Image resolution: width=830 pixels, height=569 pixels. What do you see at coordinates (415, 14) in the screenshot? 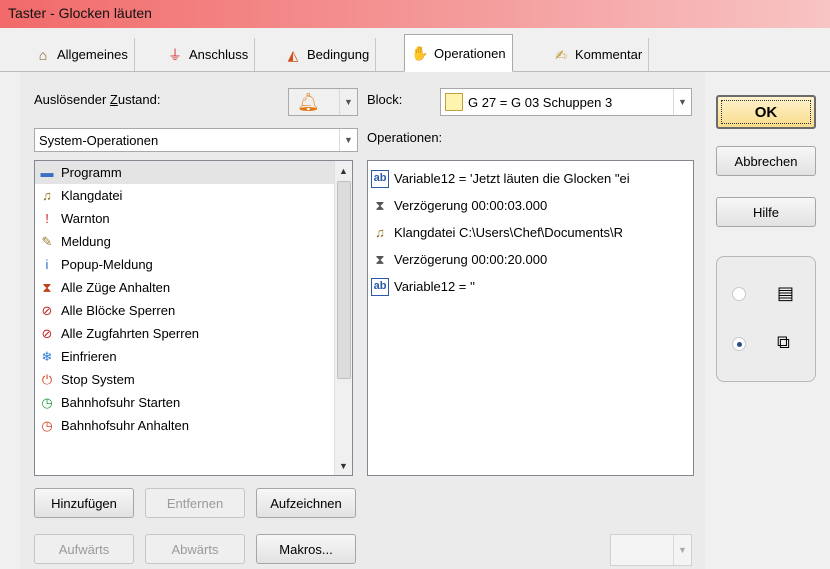
I see `window-title: Taster - Glocken läuten` at bounding box center [415, 14].